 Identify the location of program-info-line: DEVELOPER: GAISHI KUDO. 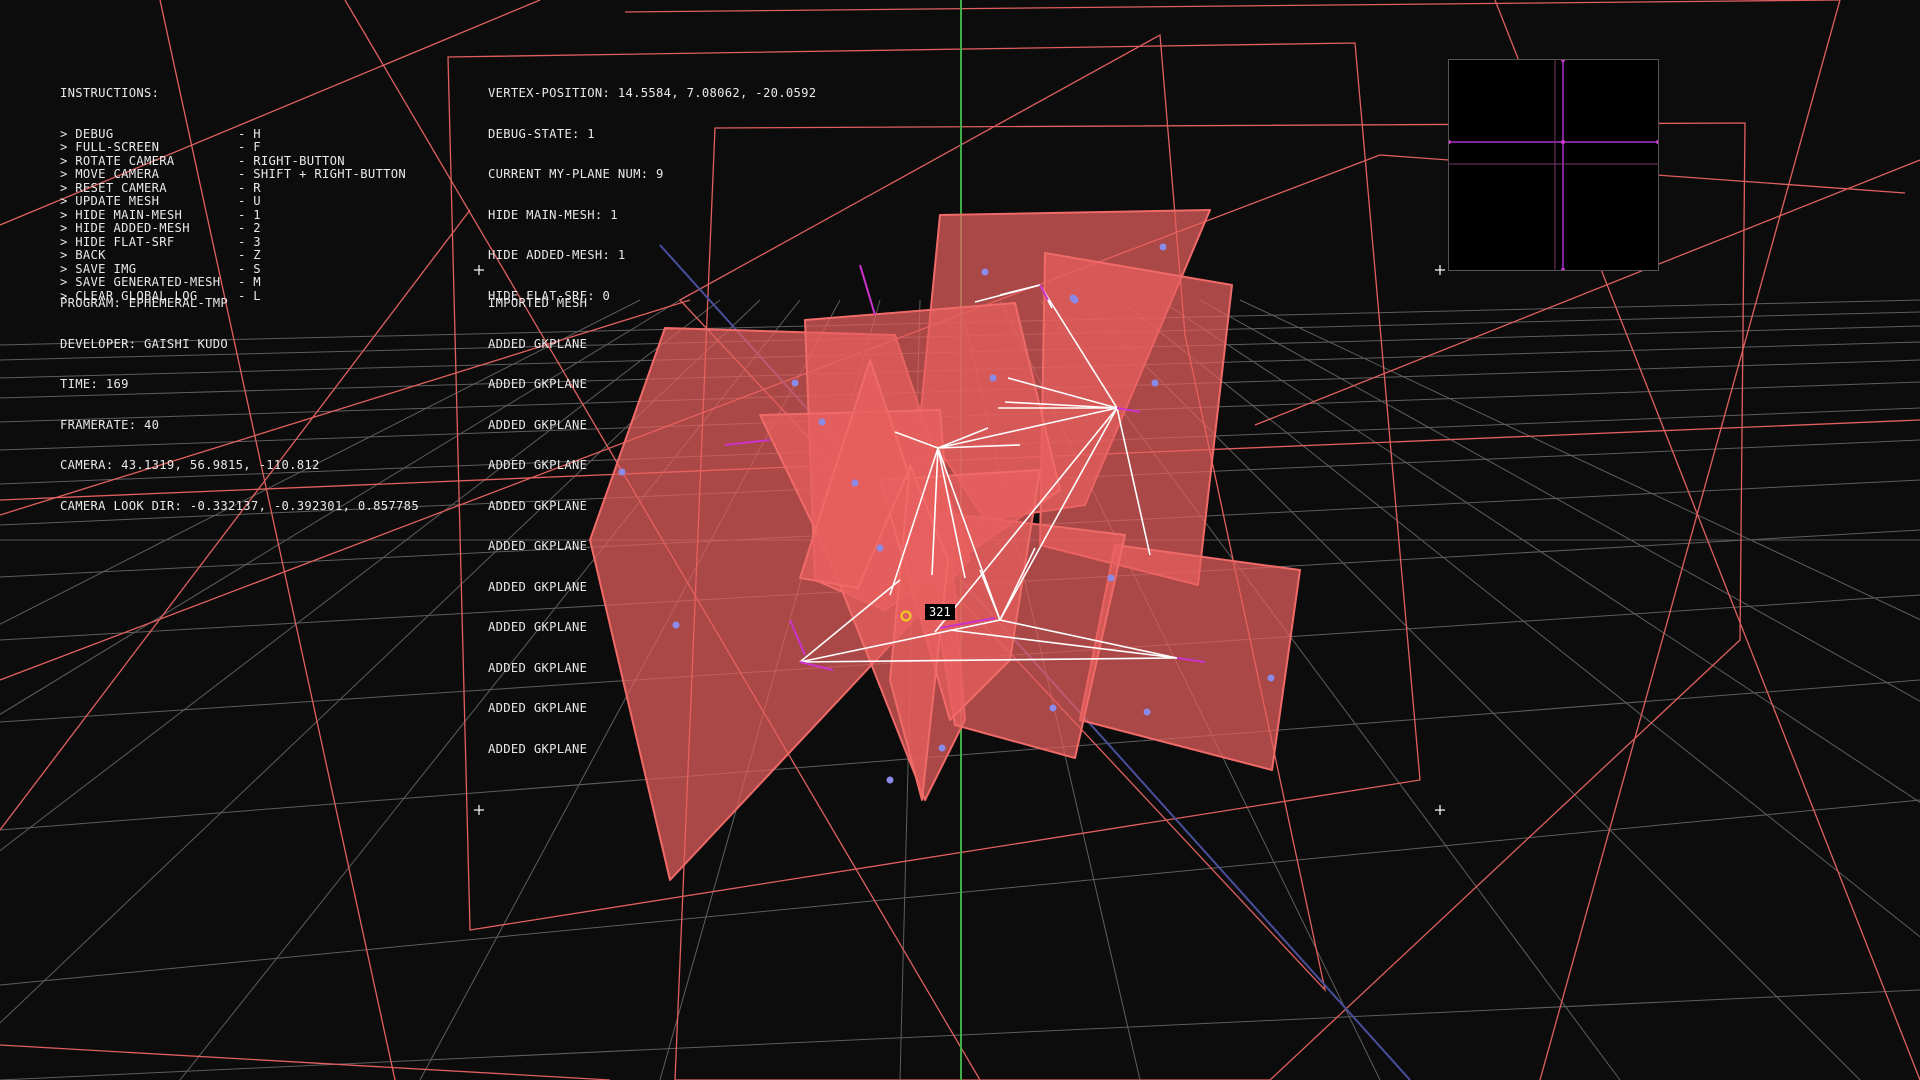
(144, 343).